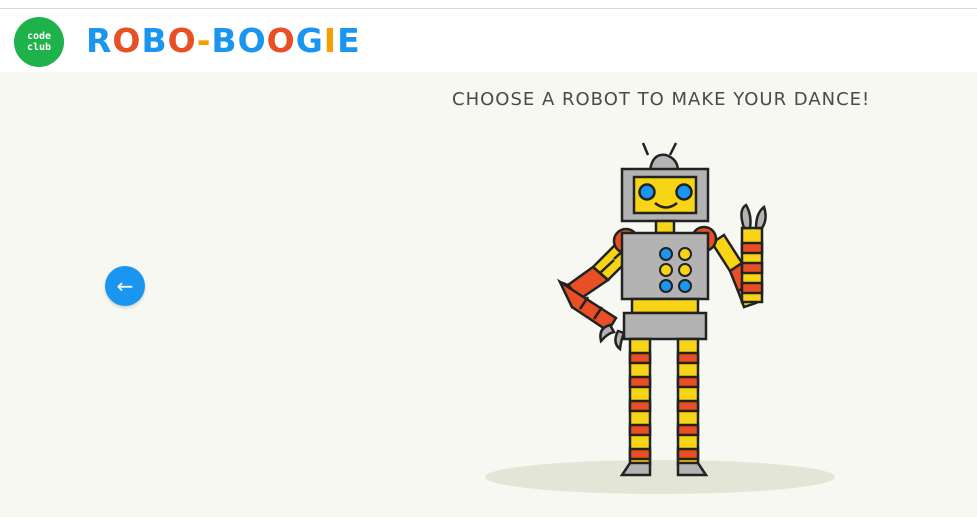 This screenshot has width=977, height=523. I want to click on title-letter: G, so click(309, 40).